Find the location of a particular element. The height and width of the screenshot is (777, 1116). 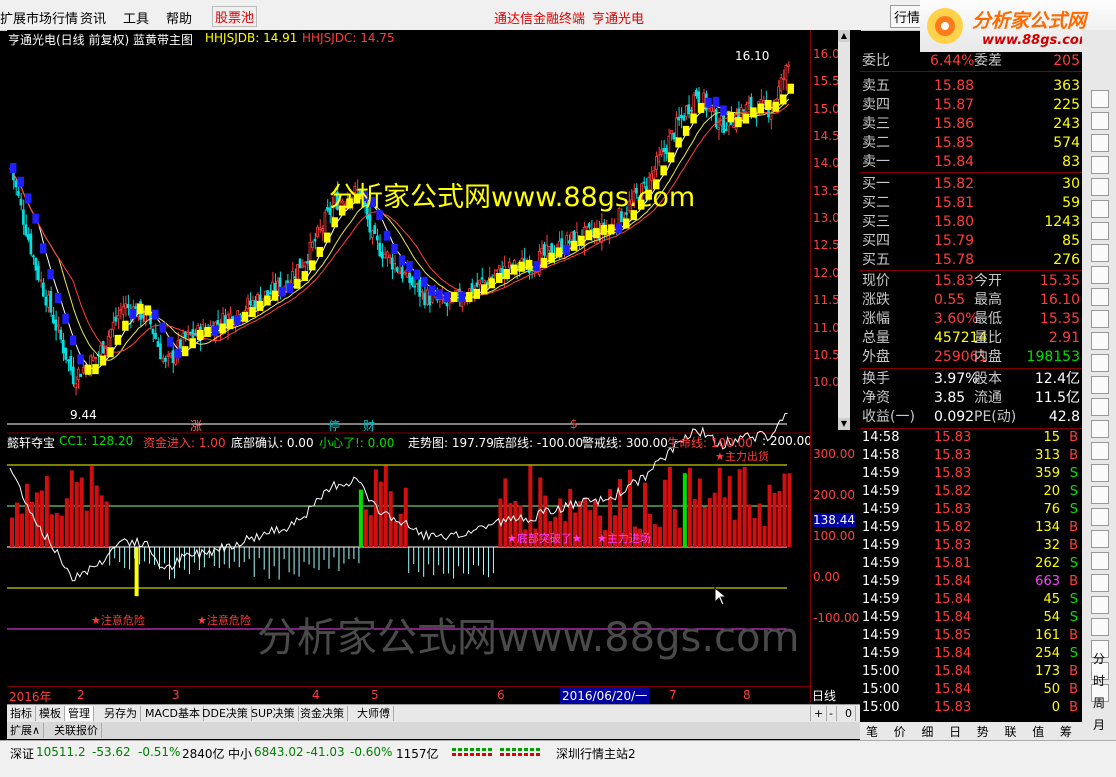

period-switch: 周 is located at coordinates (1099, 702).